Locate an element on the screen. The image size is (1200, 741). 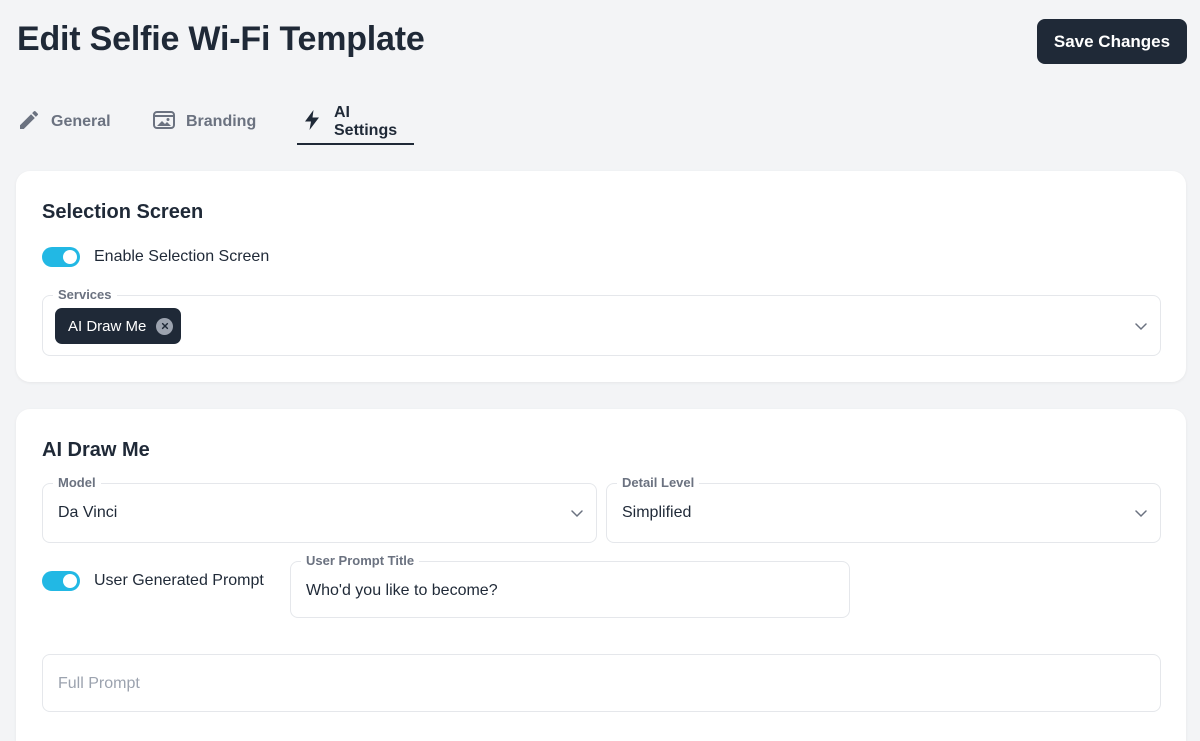
model-value: Da Vinci is located at coordinates (88, 512).